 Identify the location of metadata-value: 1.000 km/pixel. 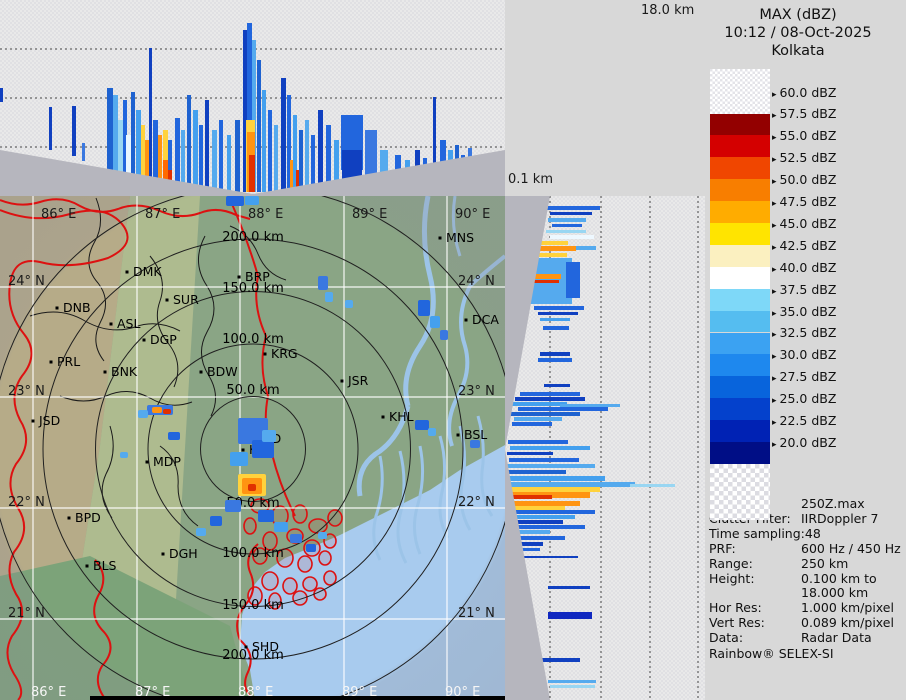
(847, 608).